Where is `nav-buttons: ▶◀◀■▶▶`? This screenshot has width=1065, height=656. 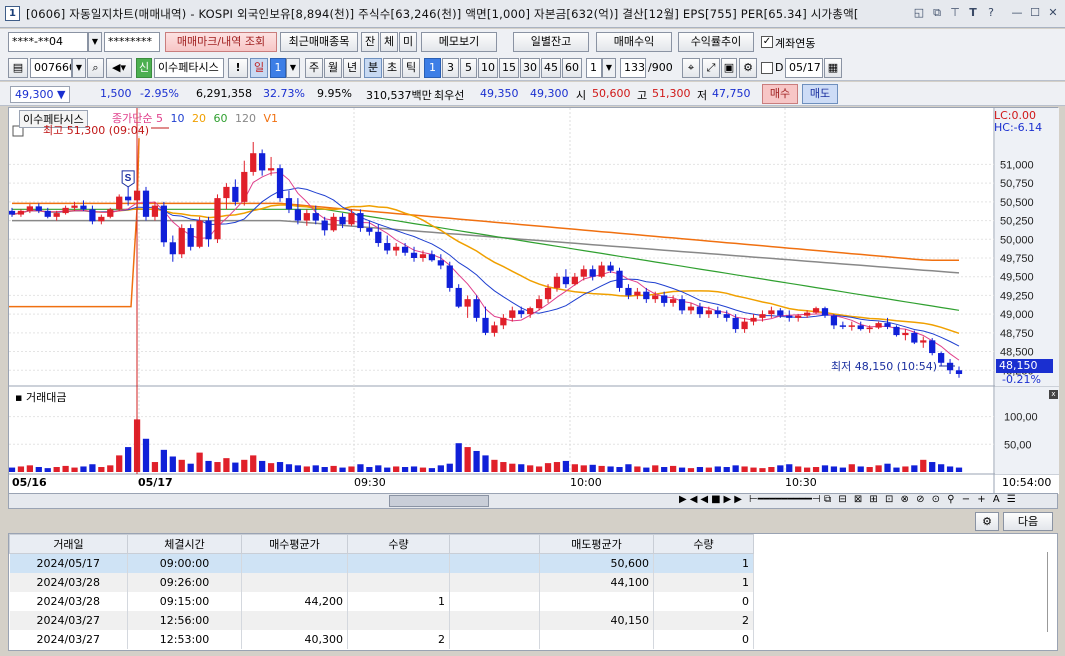 nav-buttons: ▶◀◀■▶▶ is located at coordinates (712, 499).